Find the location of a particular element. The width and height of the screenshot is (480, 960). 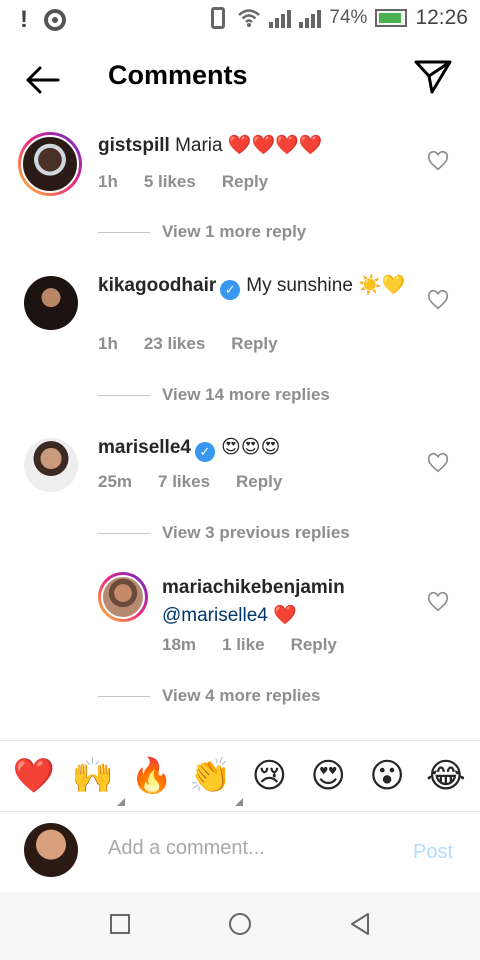

page-title: Comments is located at coordinates (178, 75).